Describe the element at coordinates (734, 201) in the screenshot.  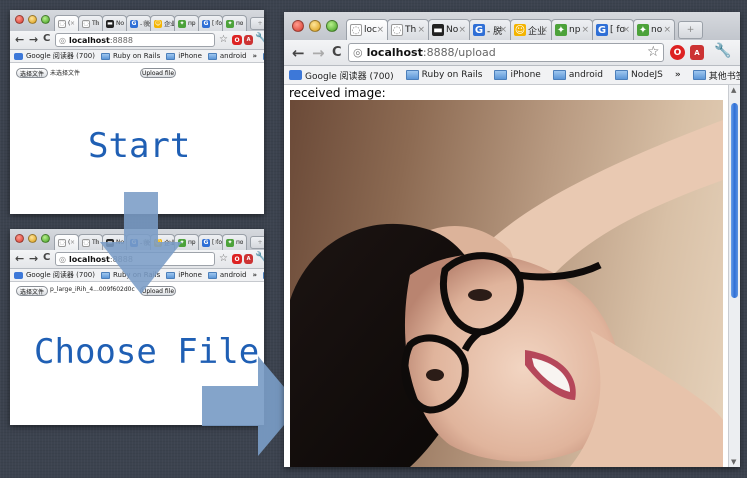
I see `scrollbar-thumb` at that location.